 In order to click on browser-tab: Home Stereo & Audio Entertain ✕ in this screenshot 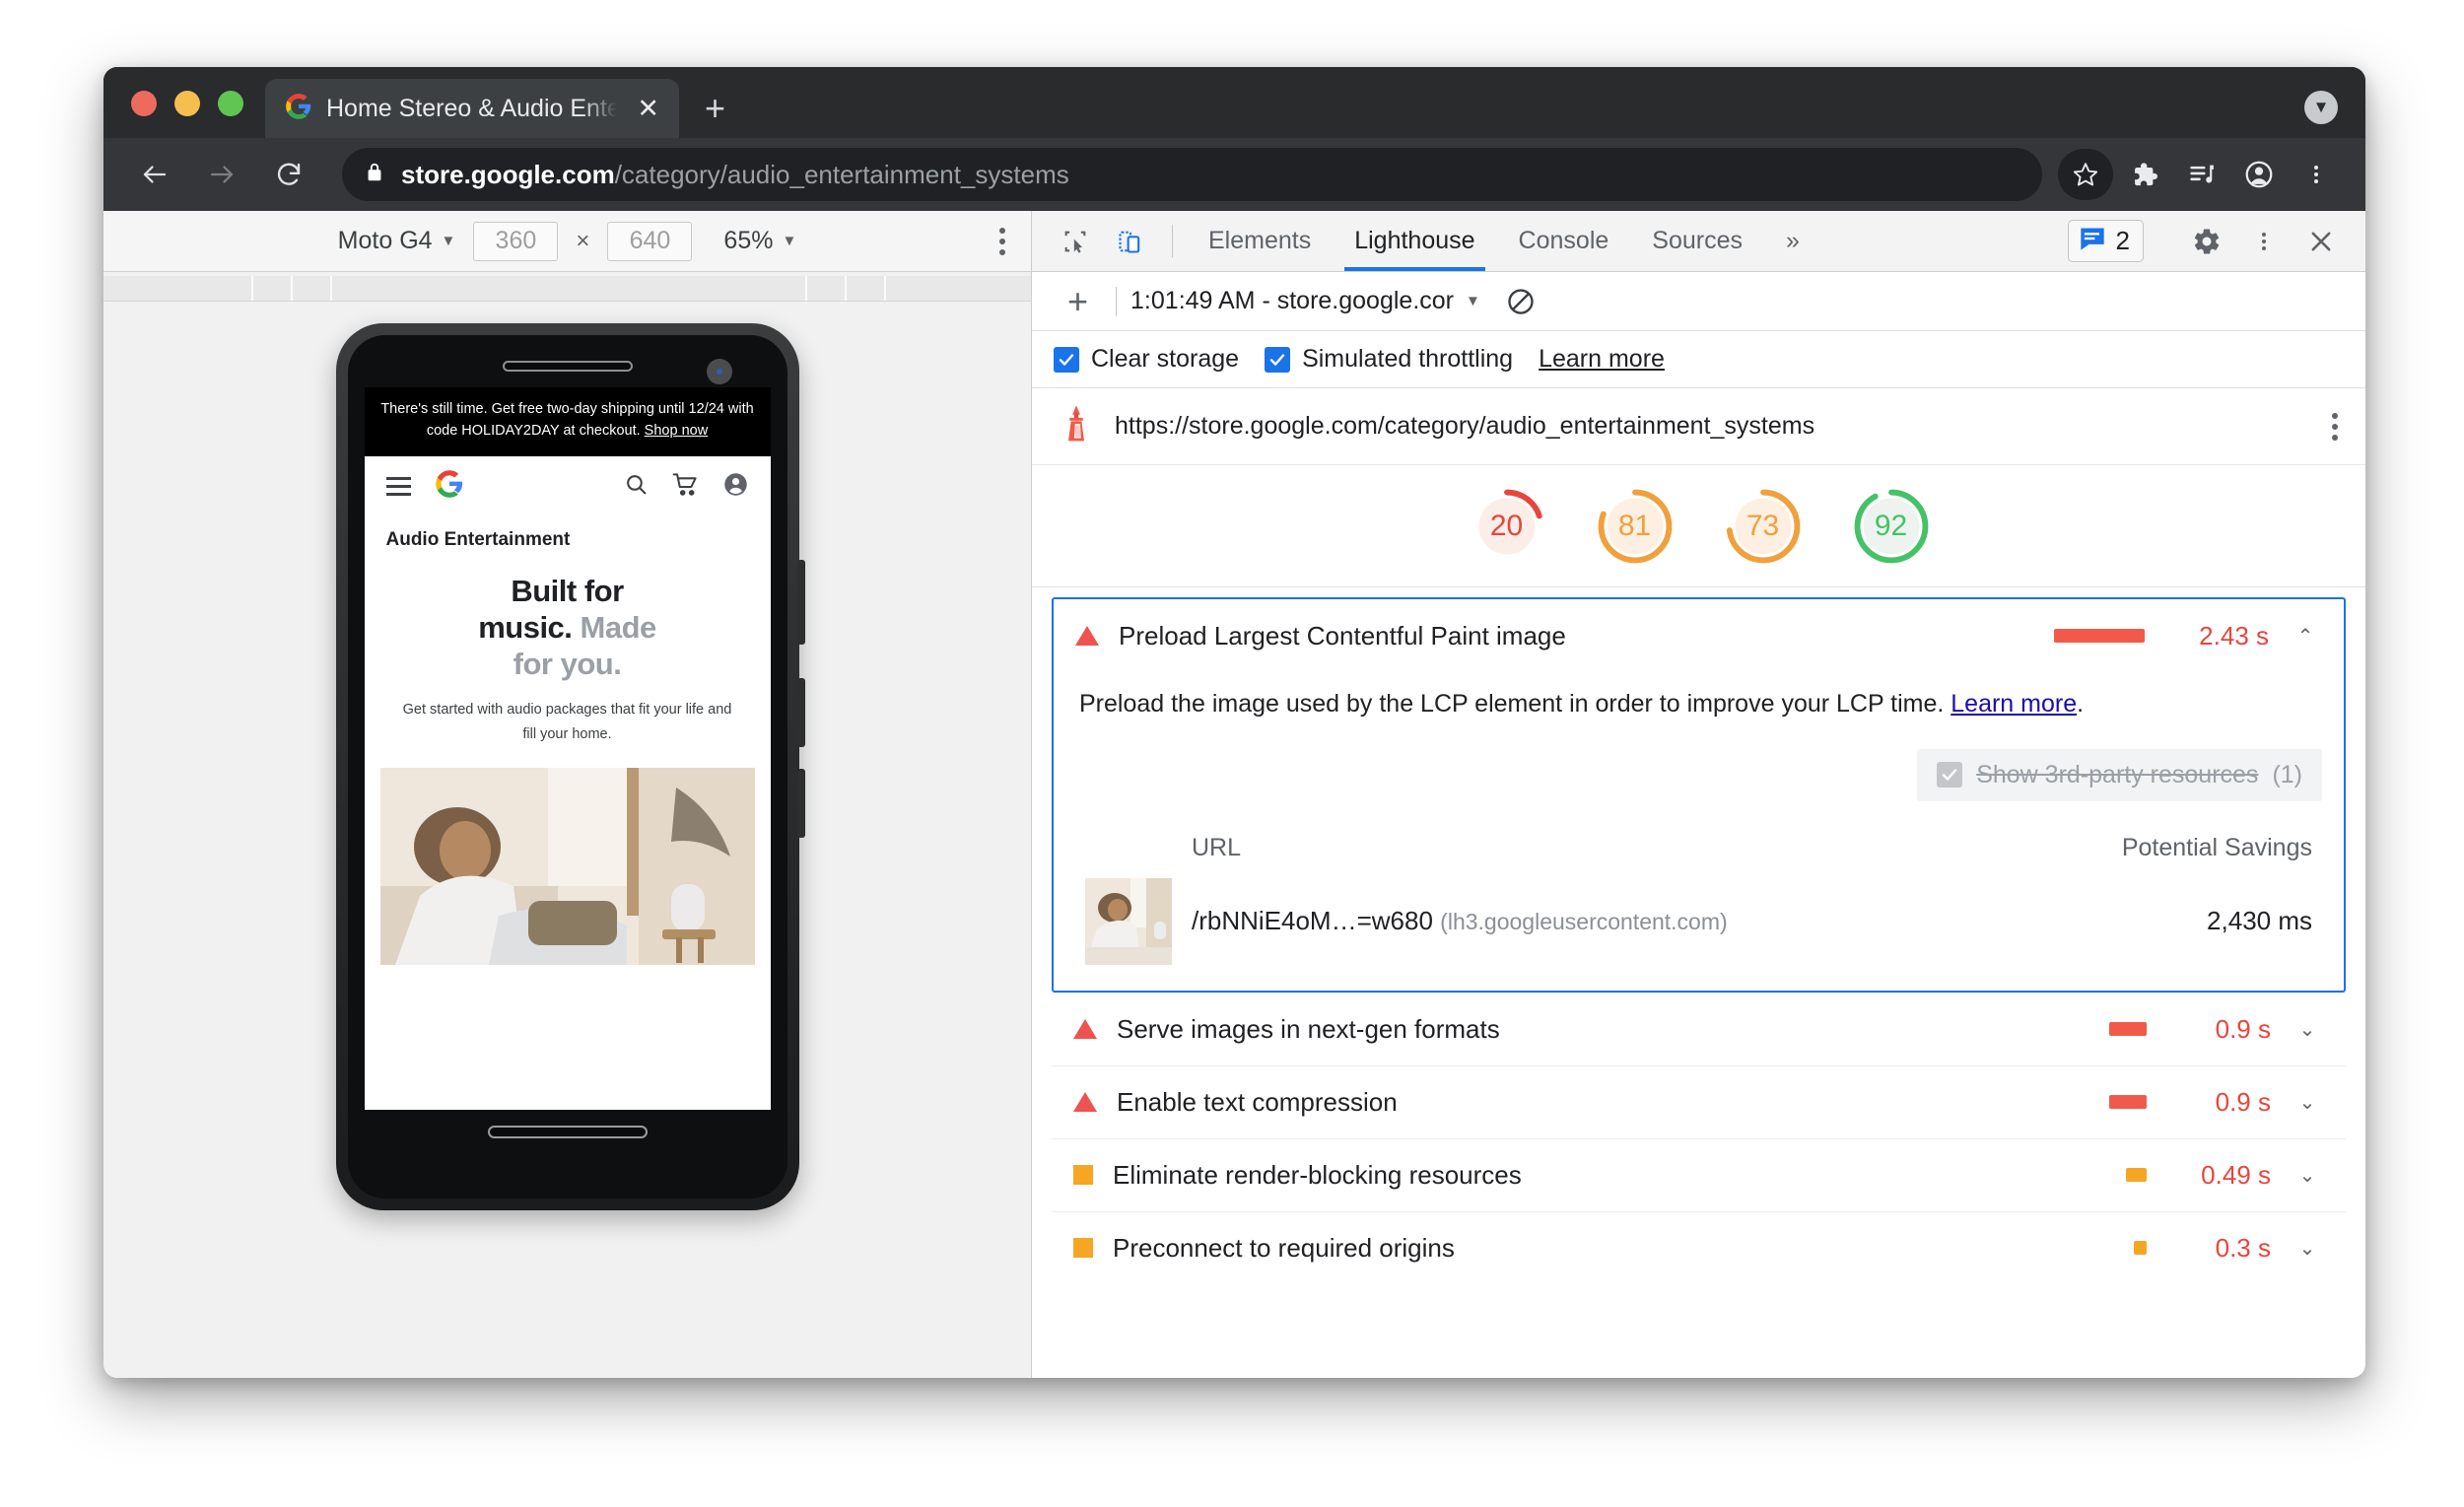, I will do `click(472, 108)`.